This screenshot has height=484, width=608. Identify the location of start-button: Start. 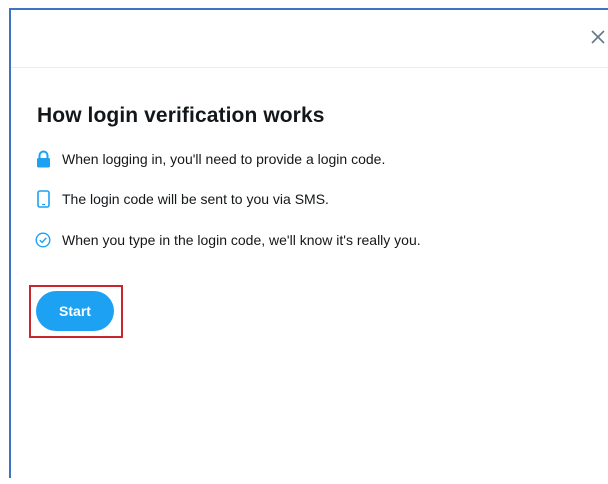
(75, 311).